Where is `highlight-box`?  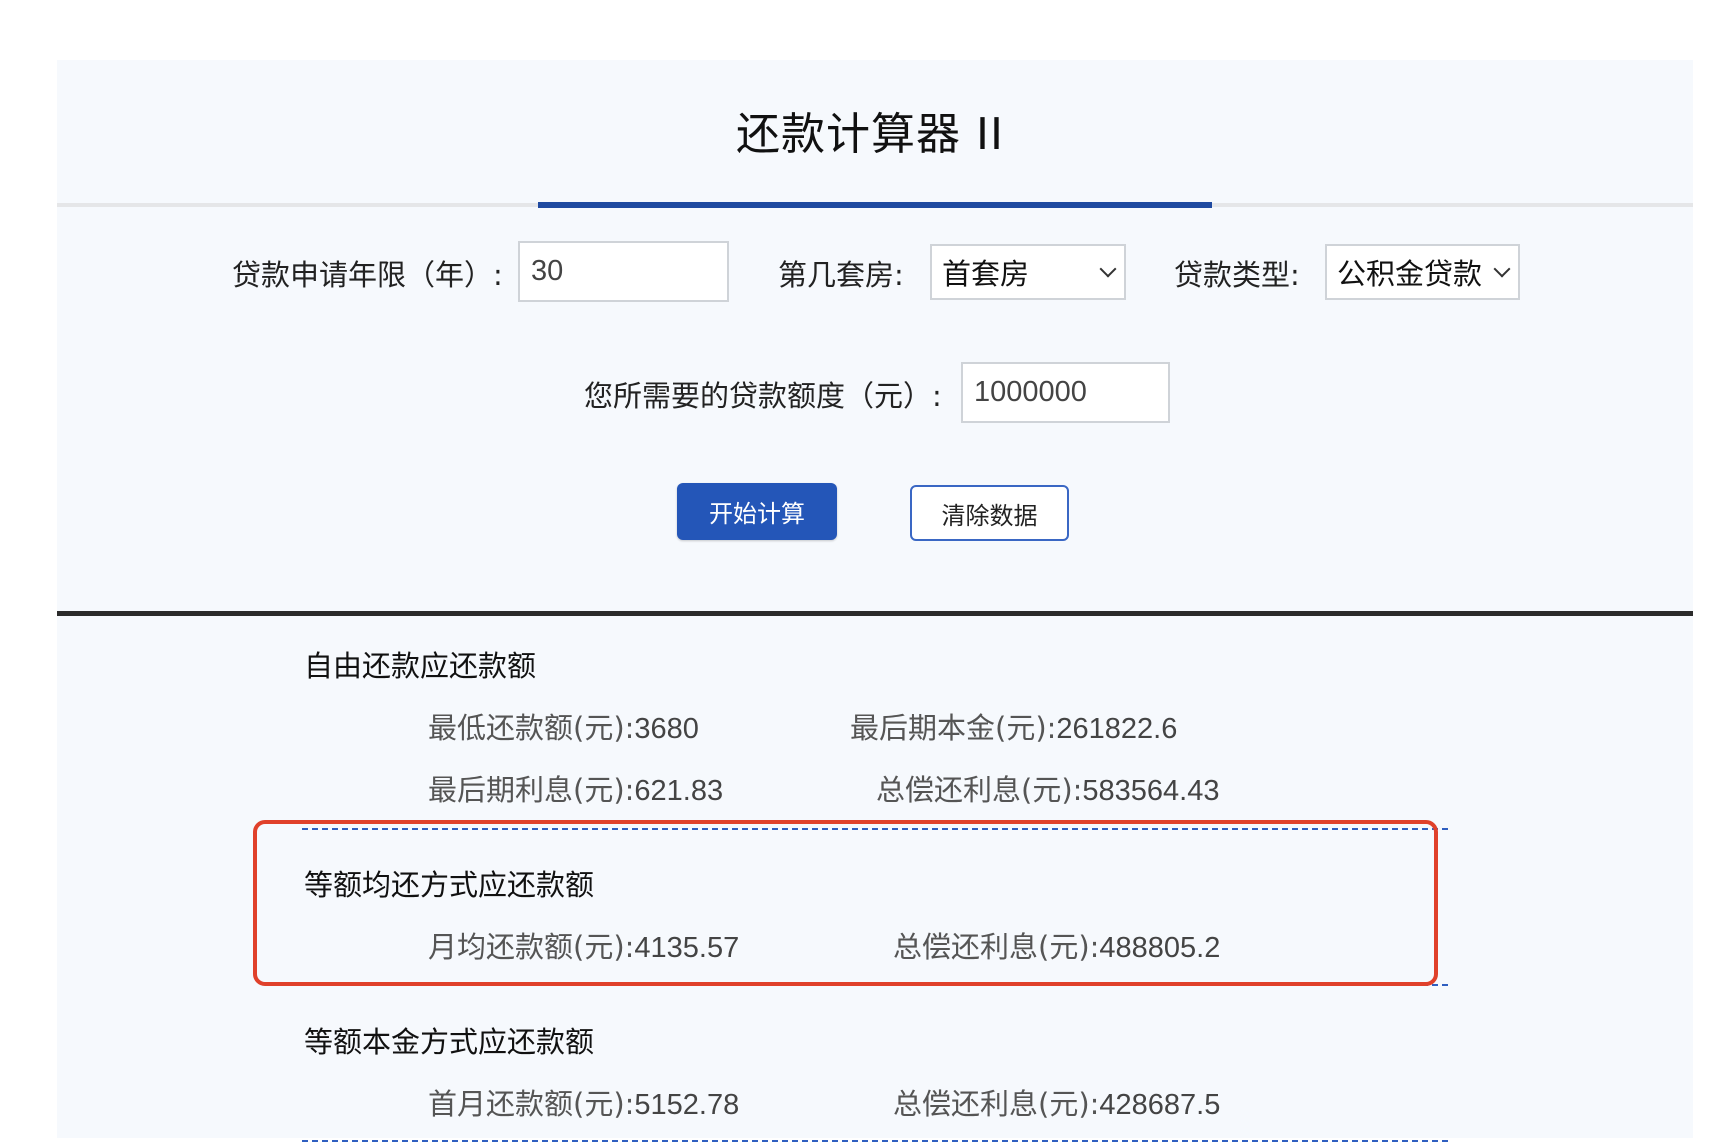 highlight-box is located at coordinates (845, 903).